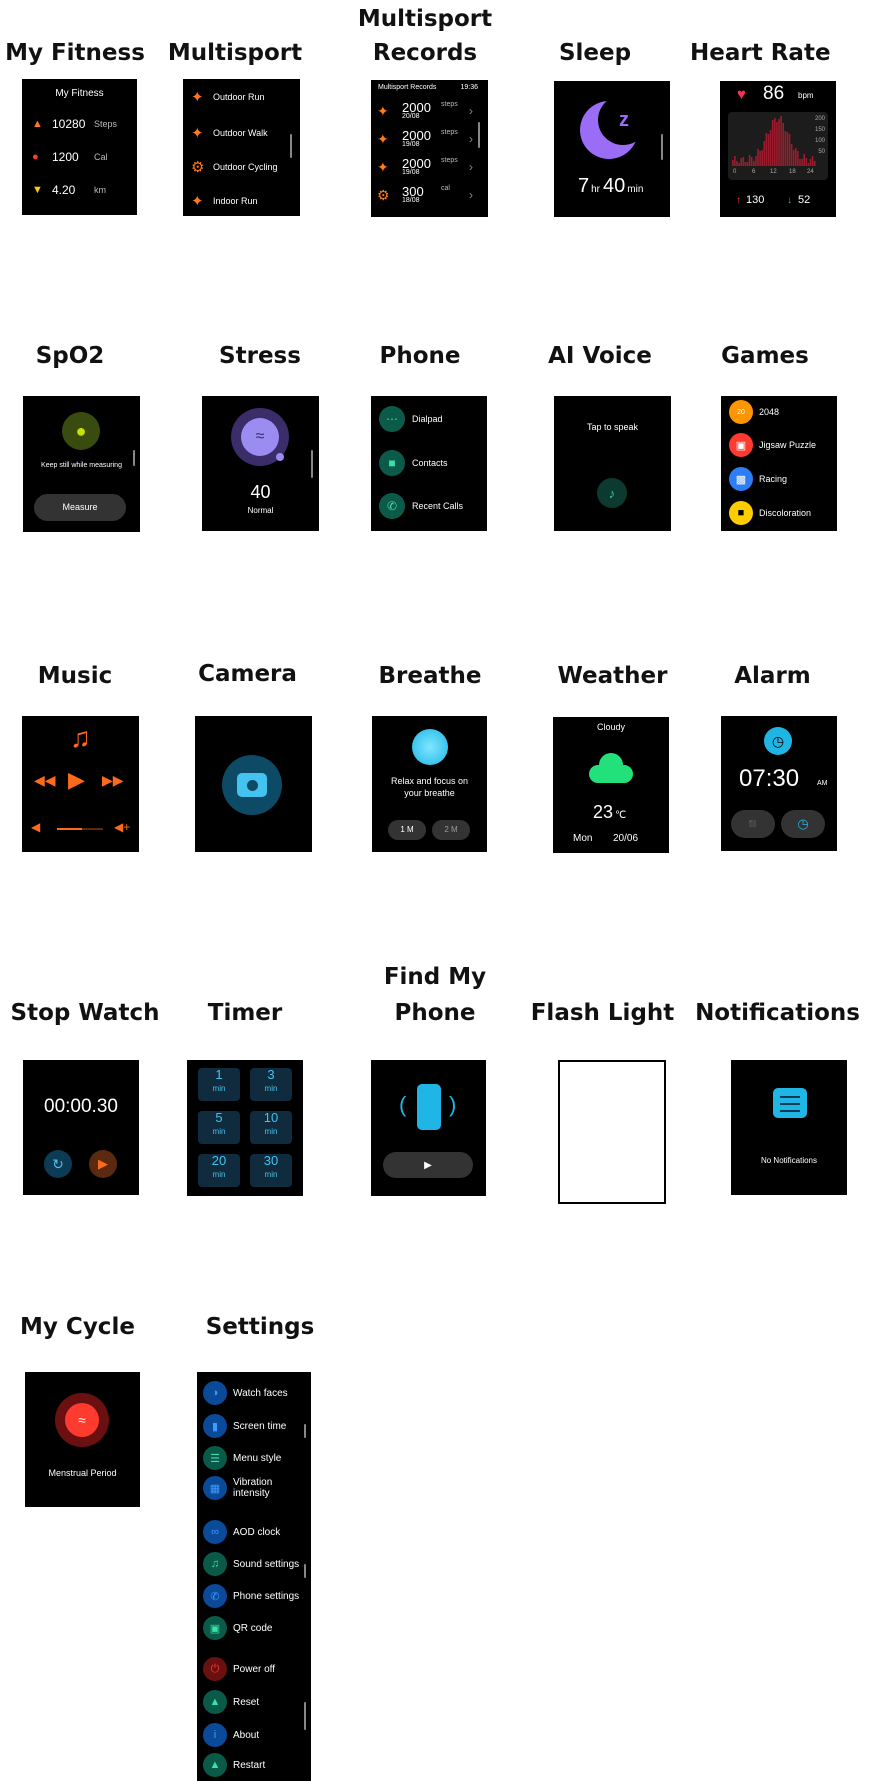 The height and width of the screenshot is (1781, 870). What do you see at coordinates (241, 1532) in the screenshot?
I see `settings-item-aod-clock: ∞ AOD clock` at bounding box center [241, 1532].